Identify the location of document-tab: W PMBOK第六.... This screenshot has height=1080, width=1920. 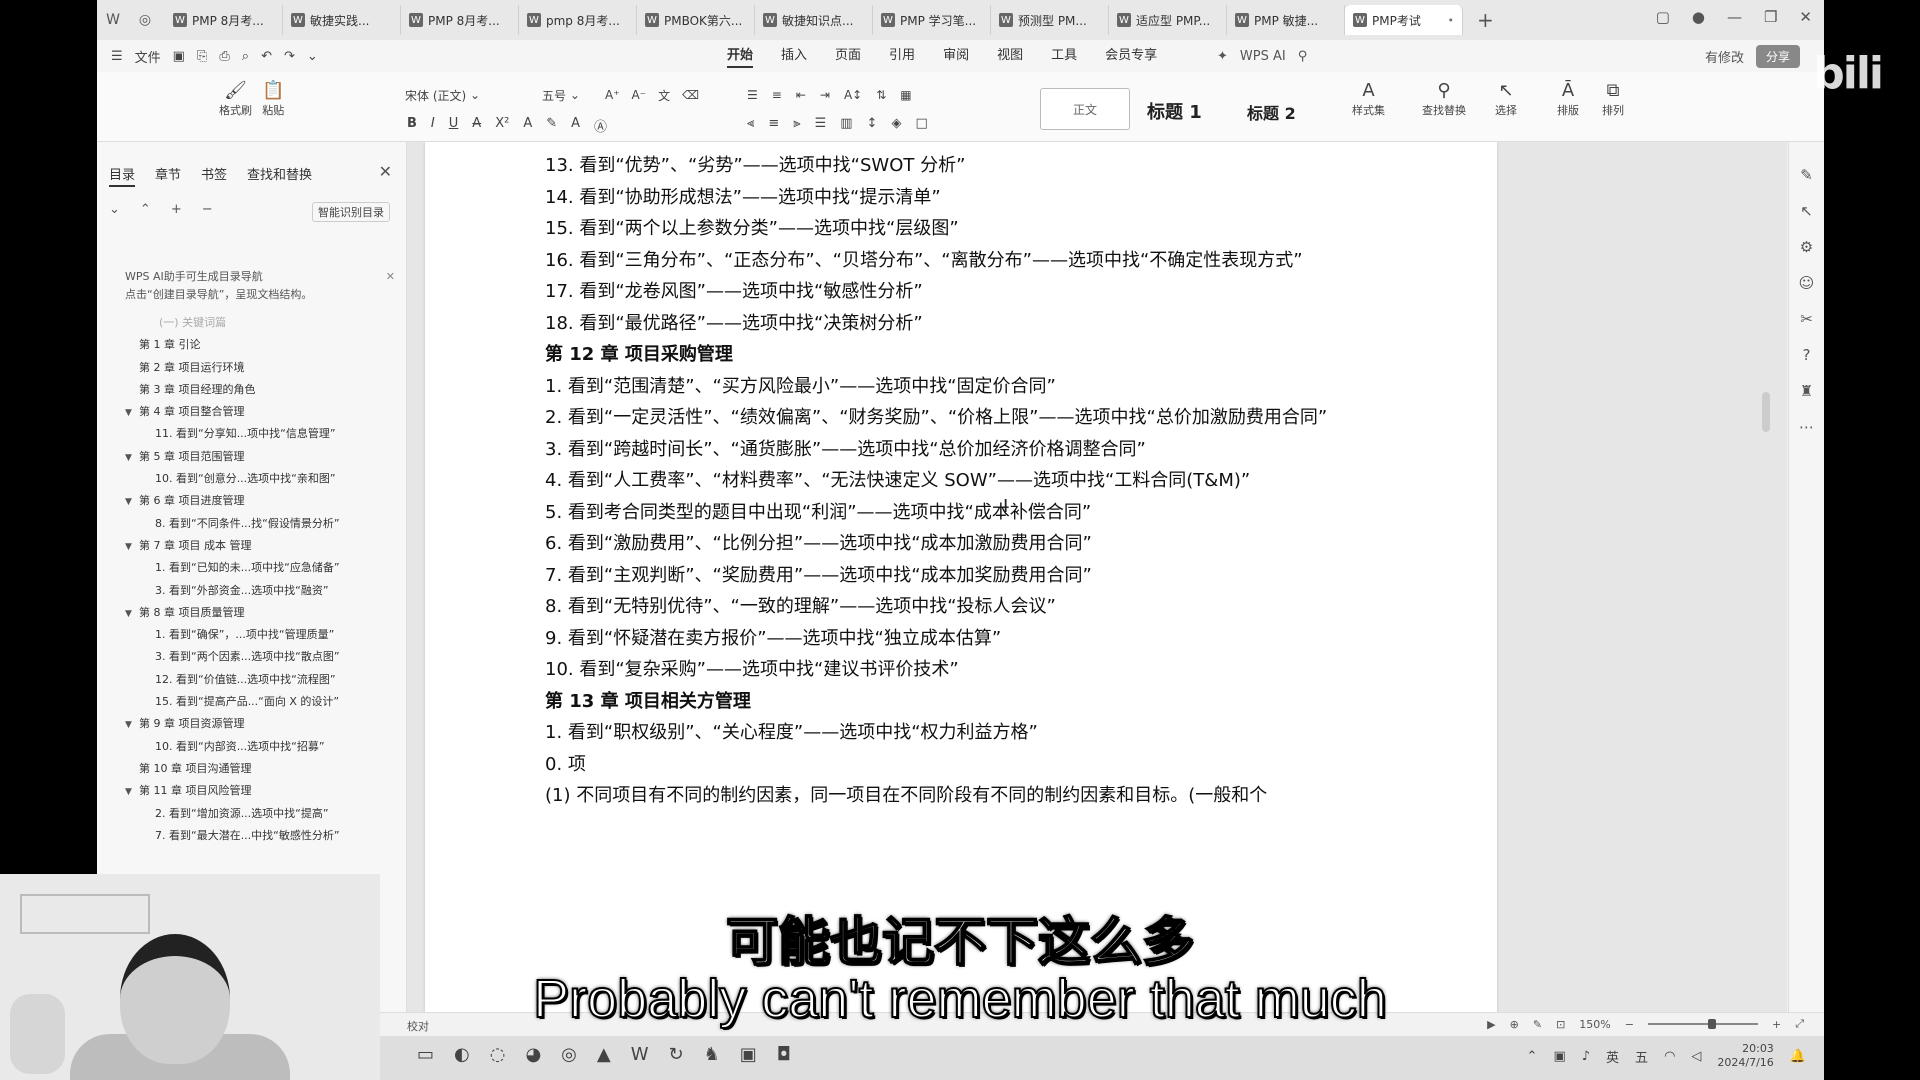
(696, 20).